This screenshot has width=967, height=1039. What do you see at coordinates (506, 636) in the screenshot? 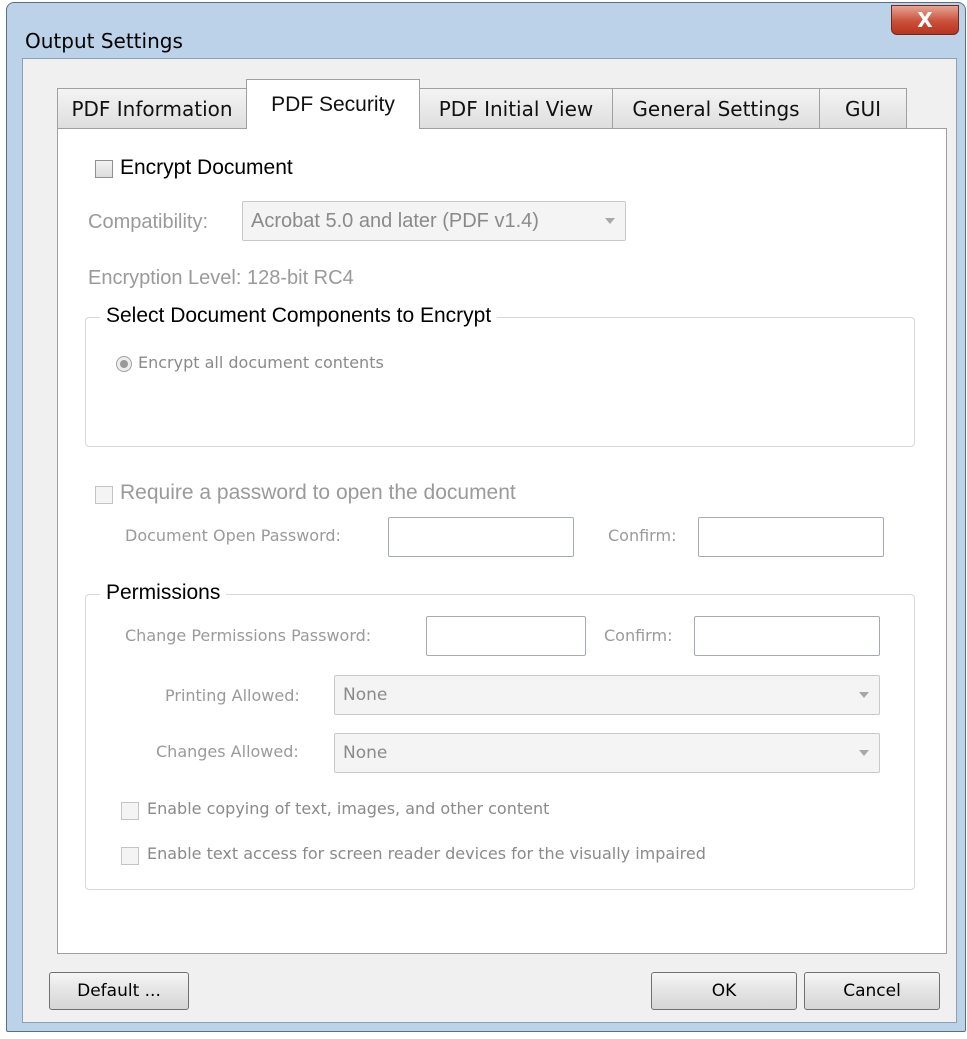
I see `change-permissions-password-field` at bounding box center [506, 636].